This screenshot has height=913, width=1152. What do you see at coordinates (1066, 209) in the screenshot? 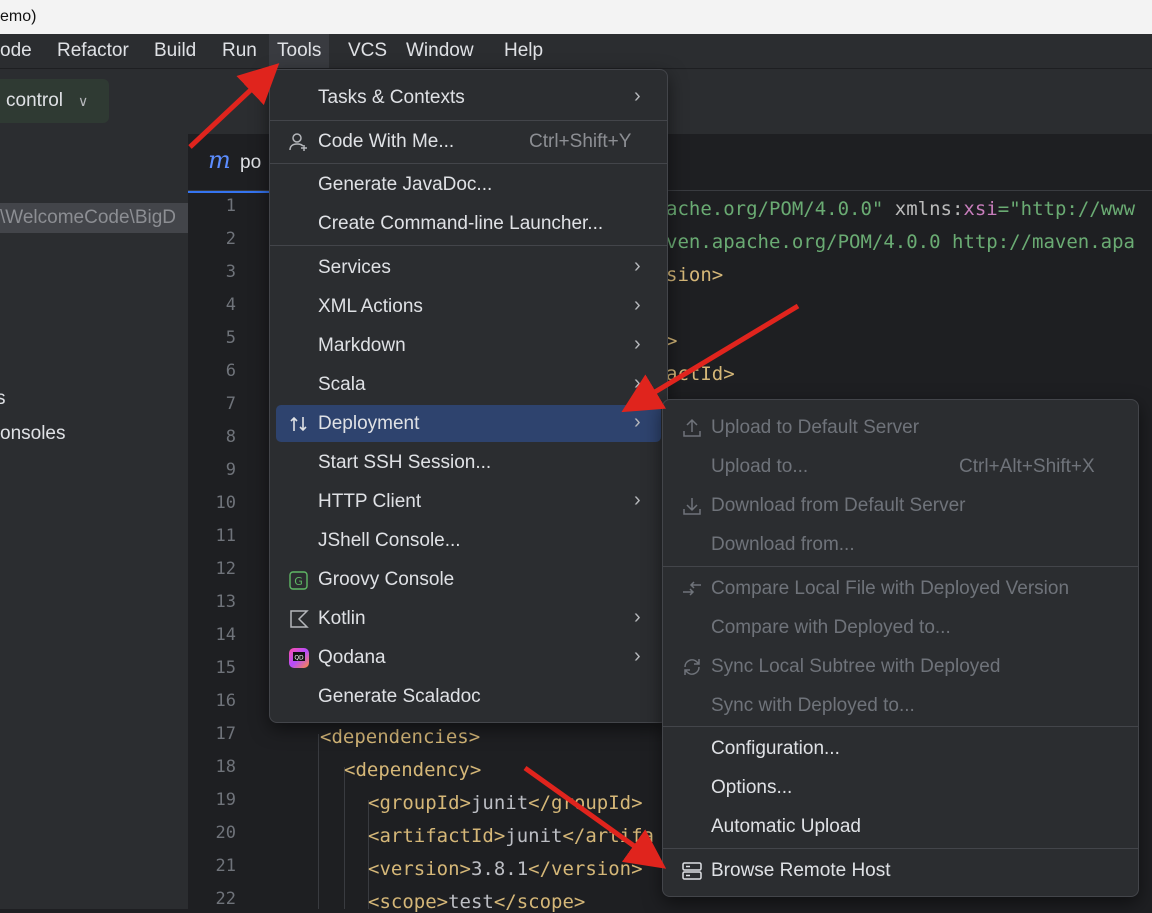
I see `code-token: ="http://www` at bounding box center [1066, 209].